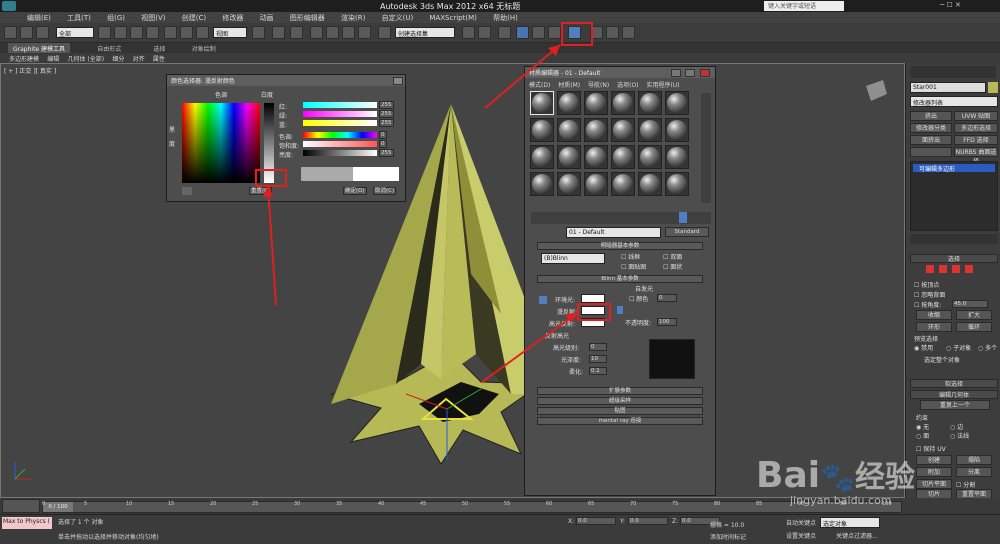 The width and height of the screenshot is (1000, 544). What do you see at coordinates (529, 348) in the screenshot?
I see `annotation-arrow-diffuse` at bounding box center [529, 348].